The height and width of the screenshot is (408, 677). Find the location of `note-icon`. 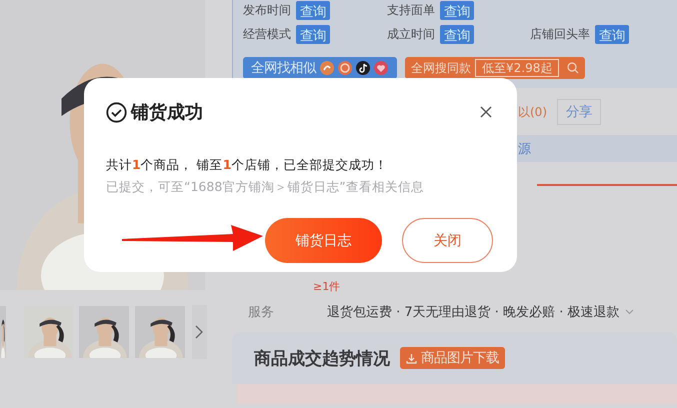

note-icon is located at coordinates (363, 68).